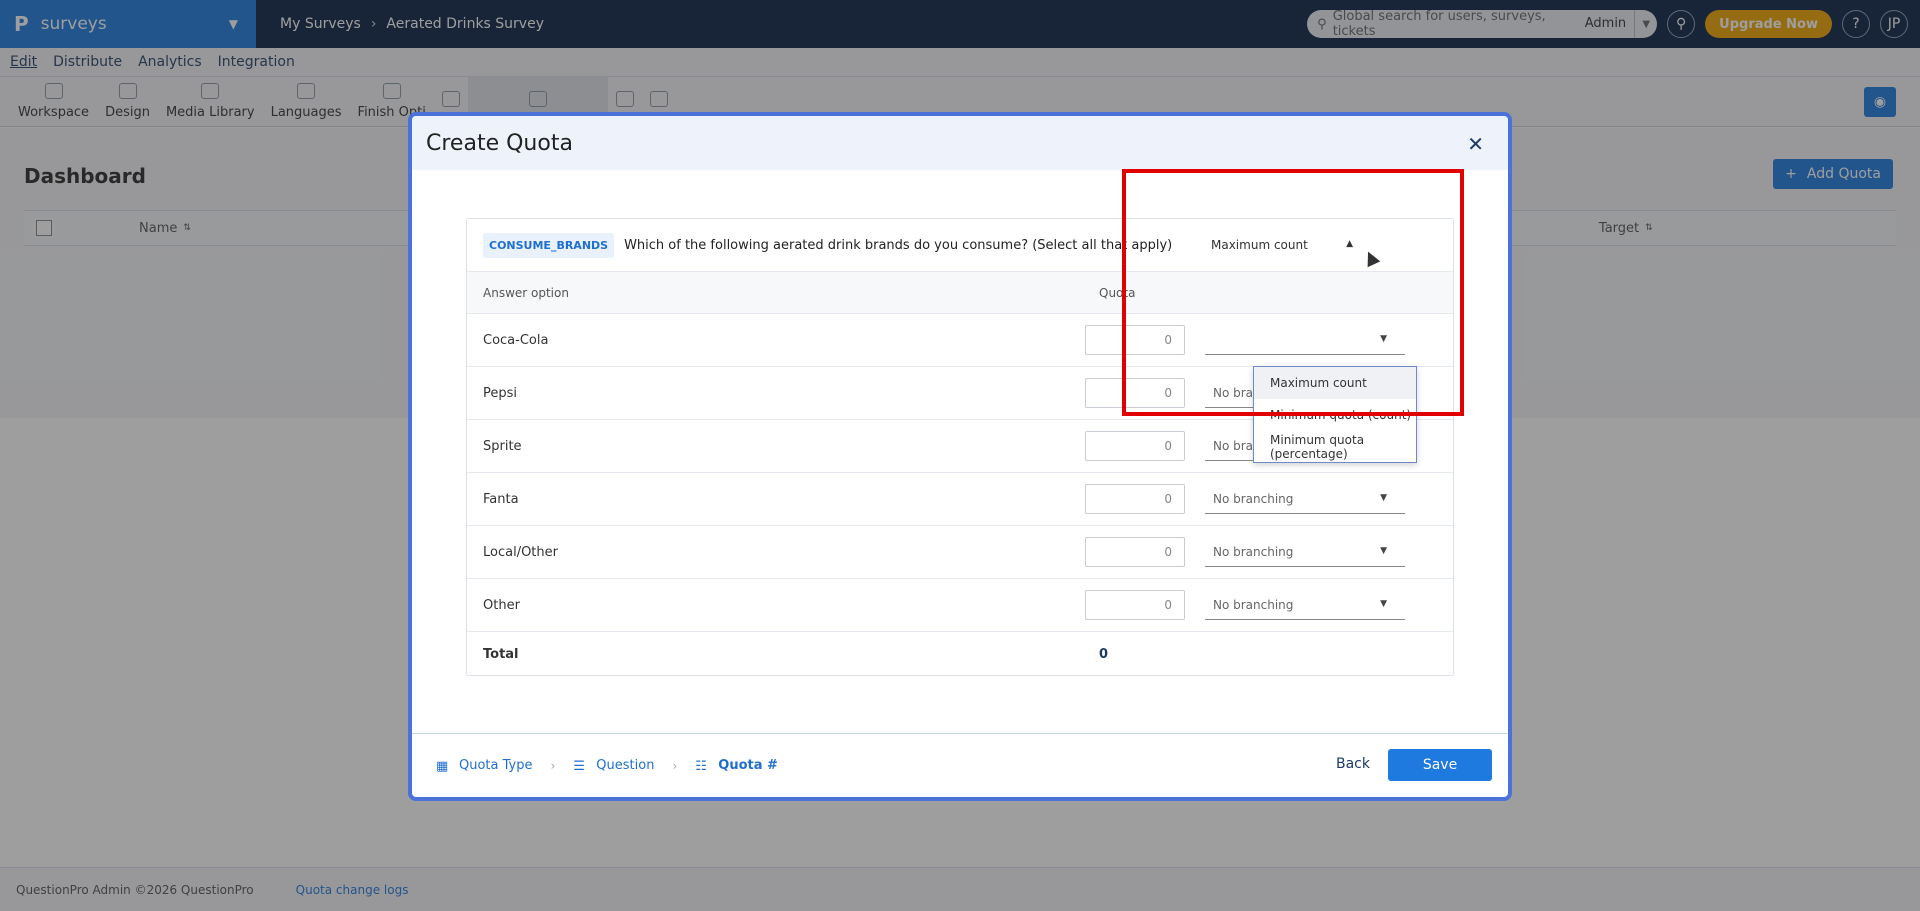 Image resolution: width=1920 pixels, height=911 pixels. I want to click on step-question: ☰ Question, so click(614, 766).